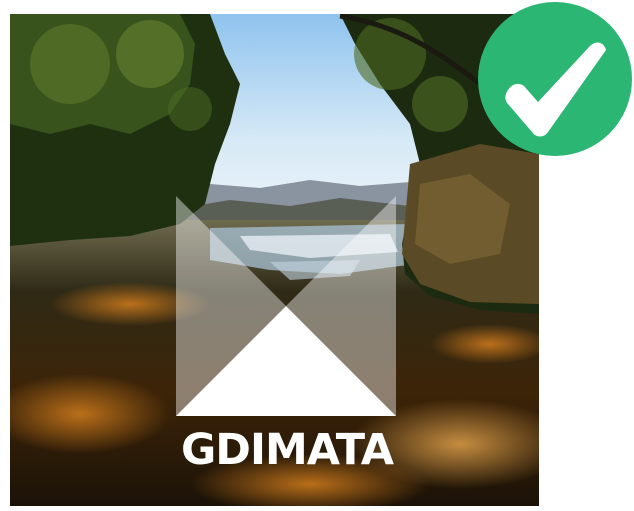  Describe the element at coordinates (286, 306) in the screenshot. I see `logo-mark-icon` at that location.